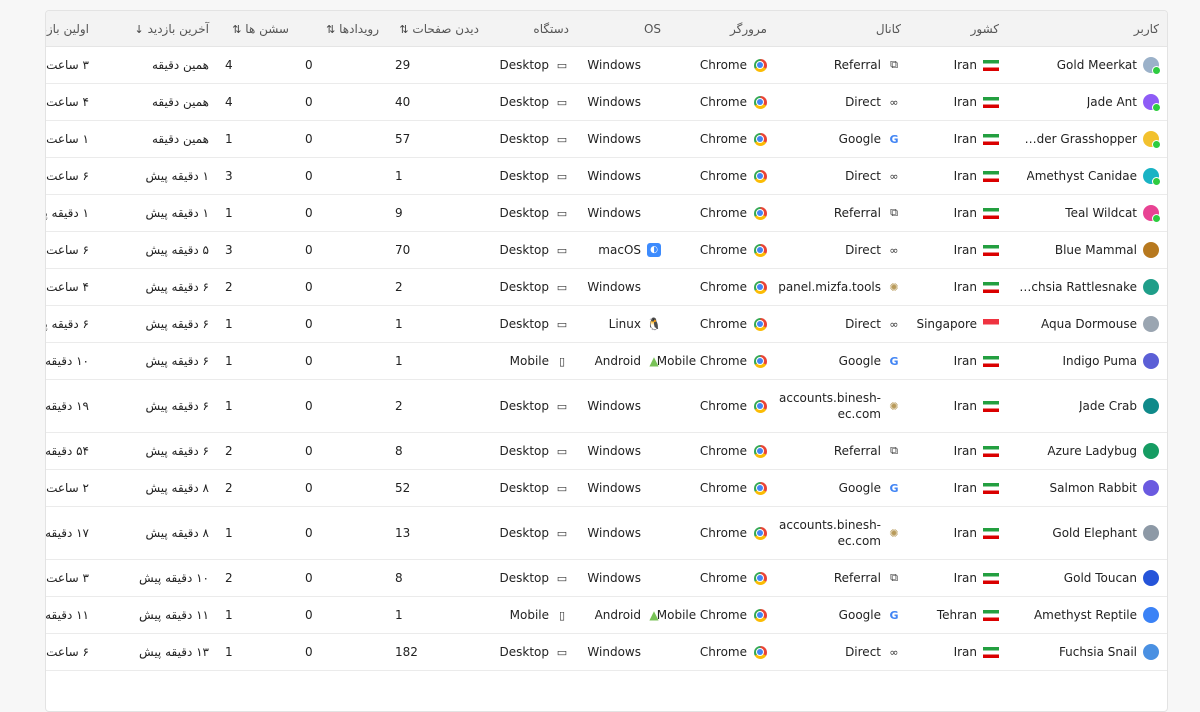 This screenshot has height=712, width=1200. Describe the element at coordinates (654, 139) in the screenshot. I see `windows-icon` at that location.